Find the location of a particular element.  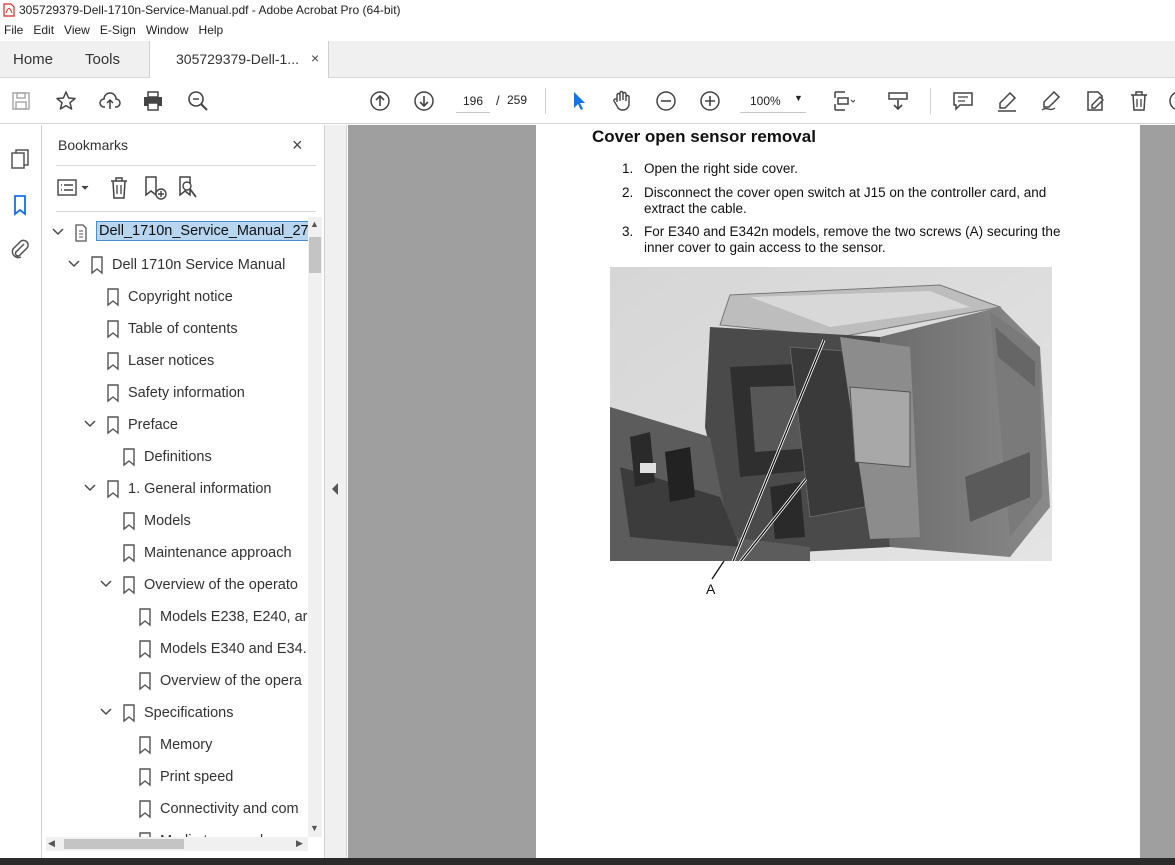

bookmark-item: Connectivity and com is located at coordinates (175, 809).